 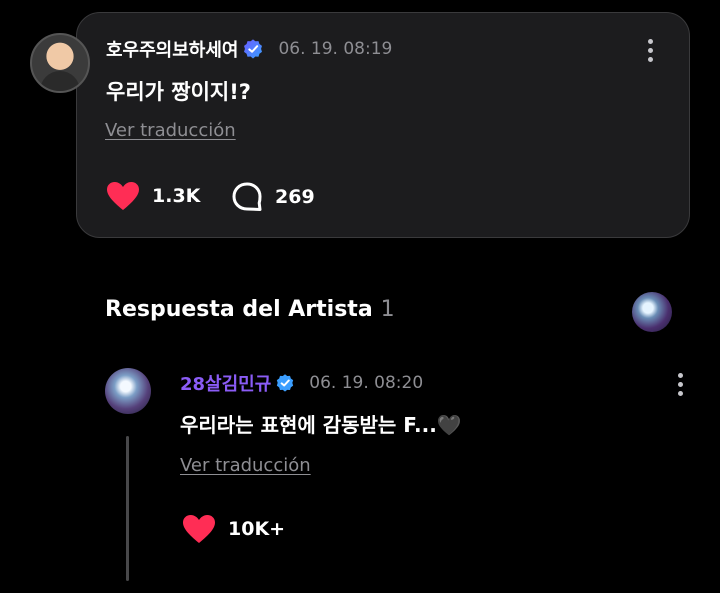 I want to click on reply-timestamp: 06. 19. 08:20, so click(x=366, y=383).